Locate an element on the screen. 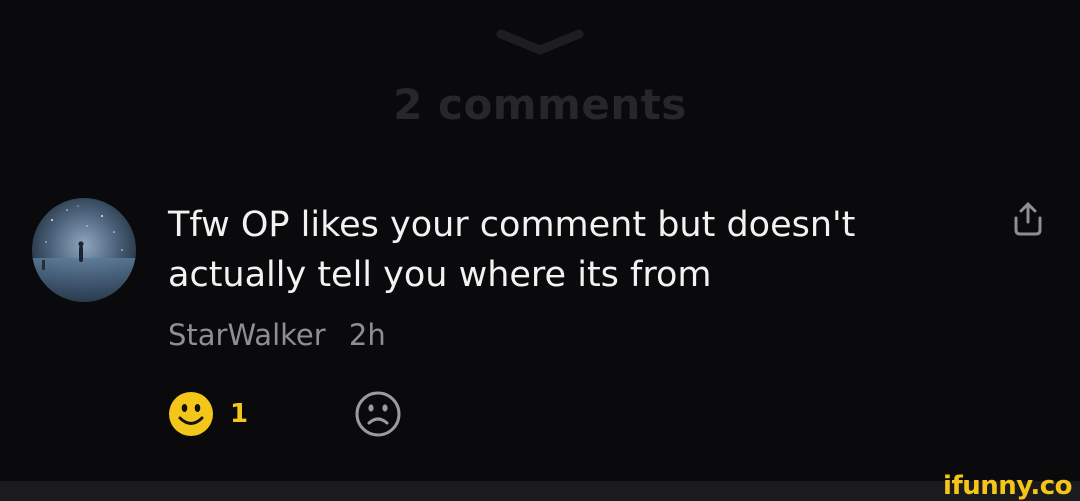  comment-timestamp: 2h is located at coordinates (367, 335).